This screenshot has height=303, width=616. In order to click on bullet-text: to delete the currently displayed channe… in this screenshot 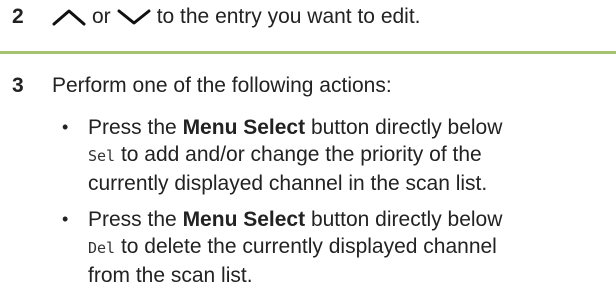, I will do `click(308, 246)`.